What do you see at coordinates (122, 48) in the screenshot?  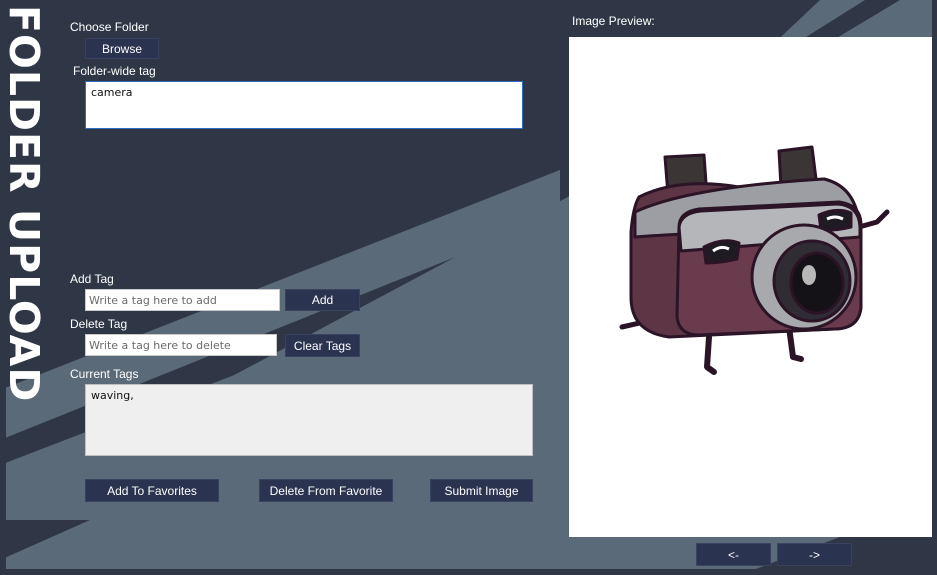 I see `browse-button: Browse` at bounding box center [122, 48].